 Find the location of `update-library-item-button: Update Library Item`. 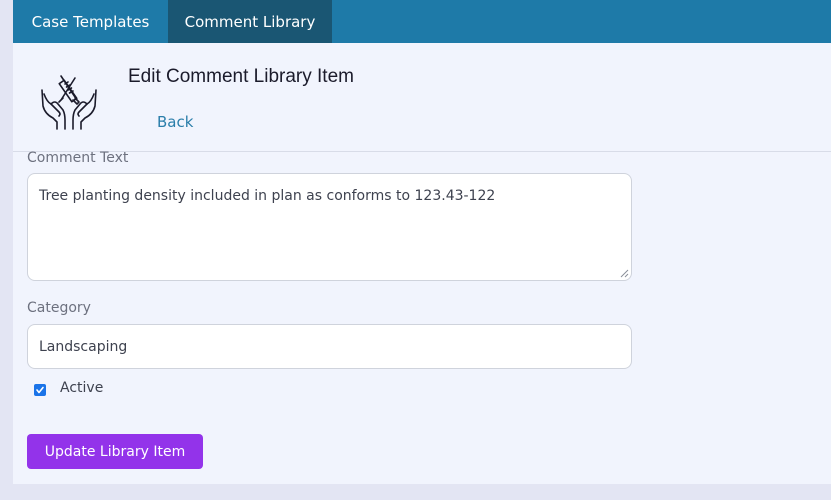

update-library-item-button: Update Library Item is located at coordinates (115, 451).